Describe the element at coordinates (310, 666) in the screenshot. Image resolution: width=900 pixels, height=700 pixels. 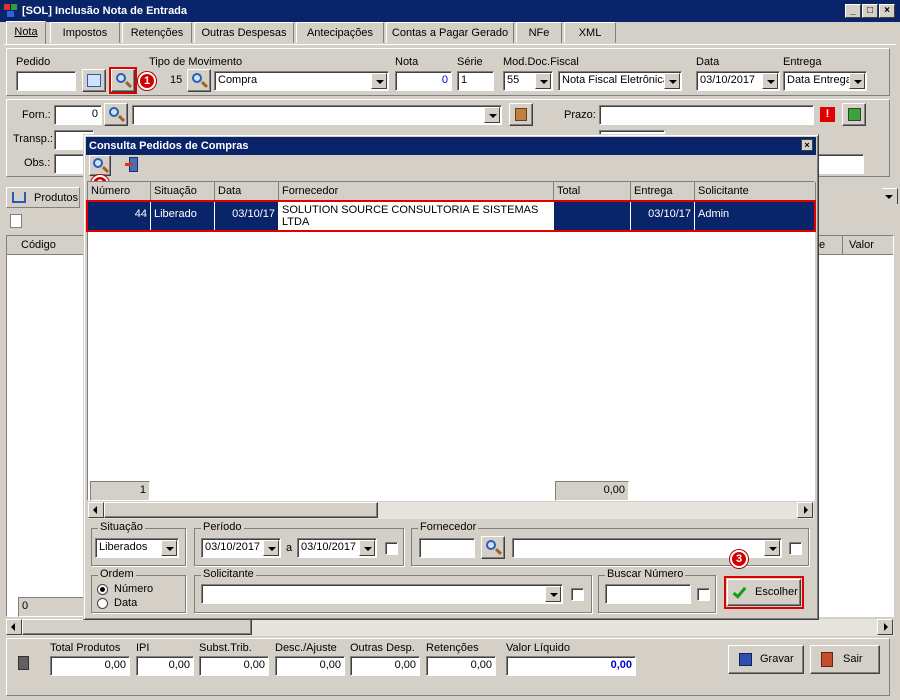
I see `desc-ajuste-value: 0,00` at that location.